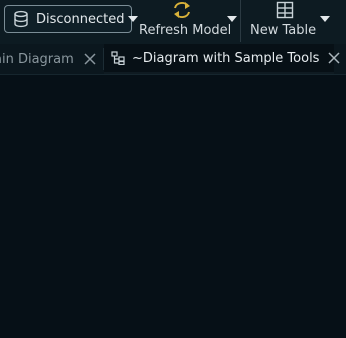  Describe the element at coordinates (37, 59) in the screenshot. I see `tab-label: ain Diagram` at that location.